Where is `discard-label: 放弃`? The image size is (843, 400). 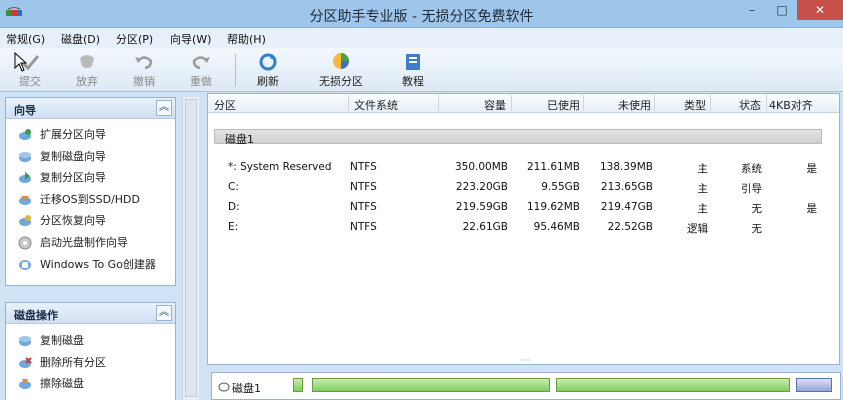 discard-label: 放弃 is located at coordinates (87, 81).